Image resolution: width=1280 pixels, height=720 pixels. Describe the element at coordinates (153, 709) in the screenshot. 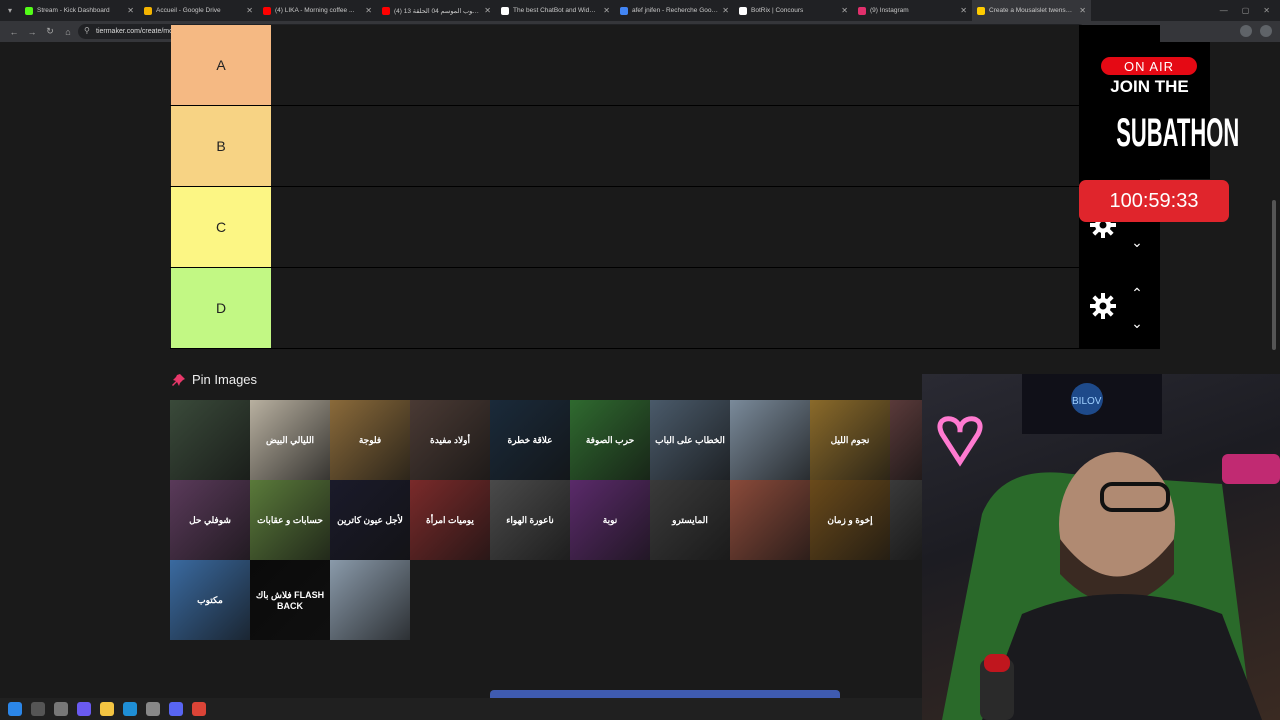

I see `settings-icon` at that location.